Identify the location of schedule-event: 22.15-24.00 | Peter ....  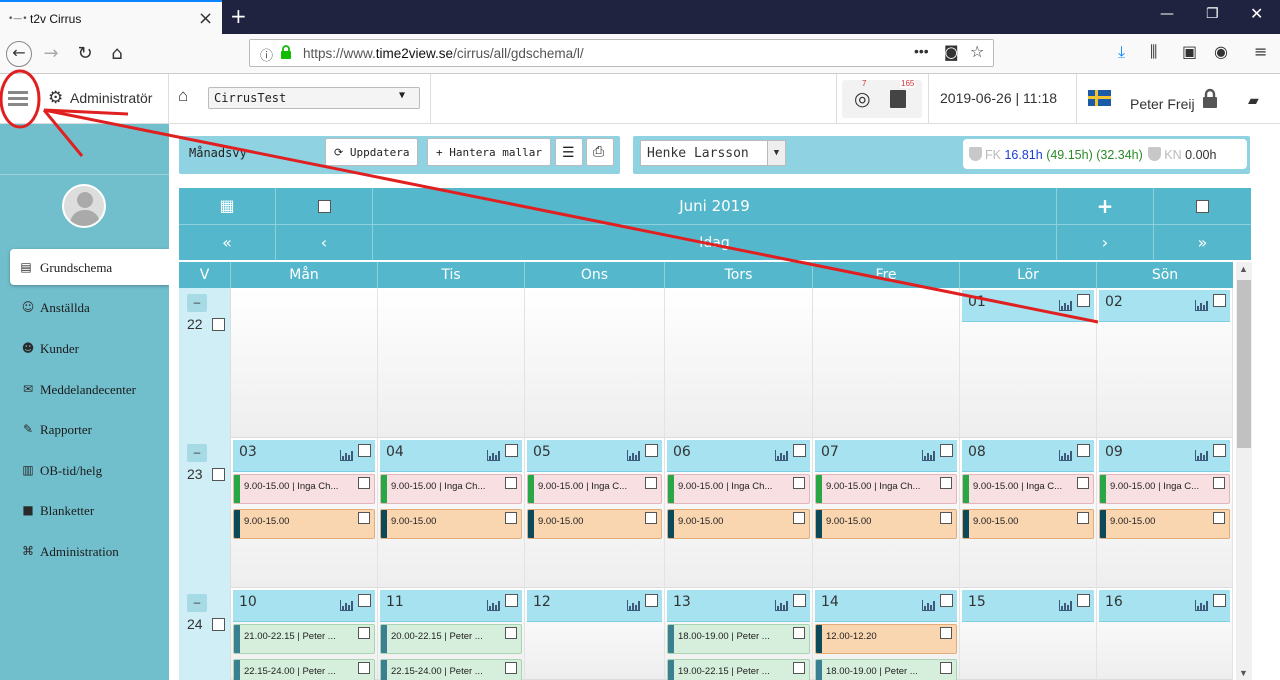
(304, 669).